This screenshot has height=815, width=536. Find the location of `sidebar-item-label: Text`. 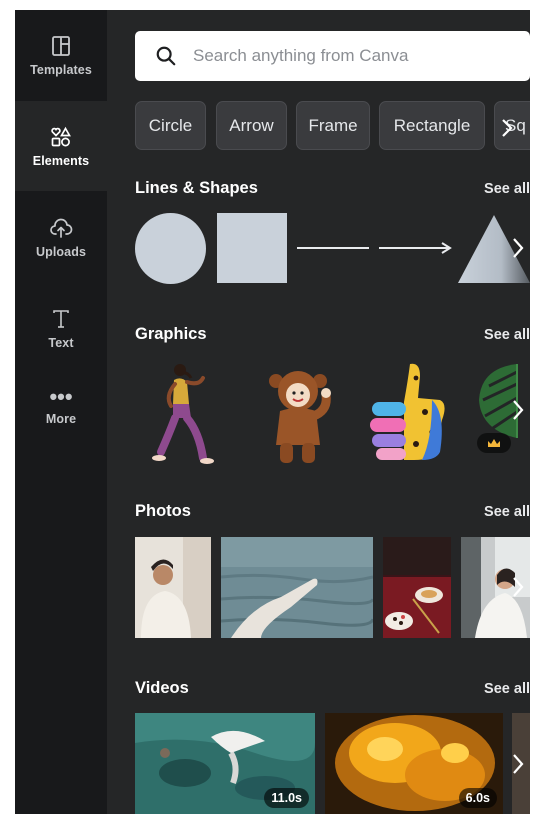

sidebar-item-label: Text is located at coordinates (61, 342).